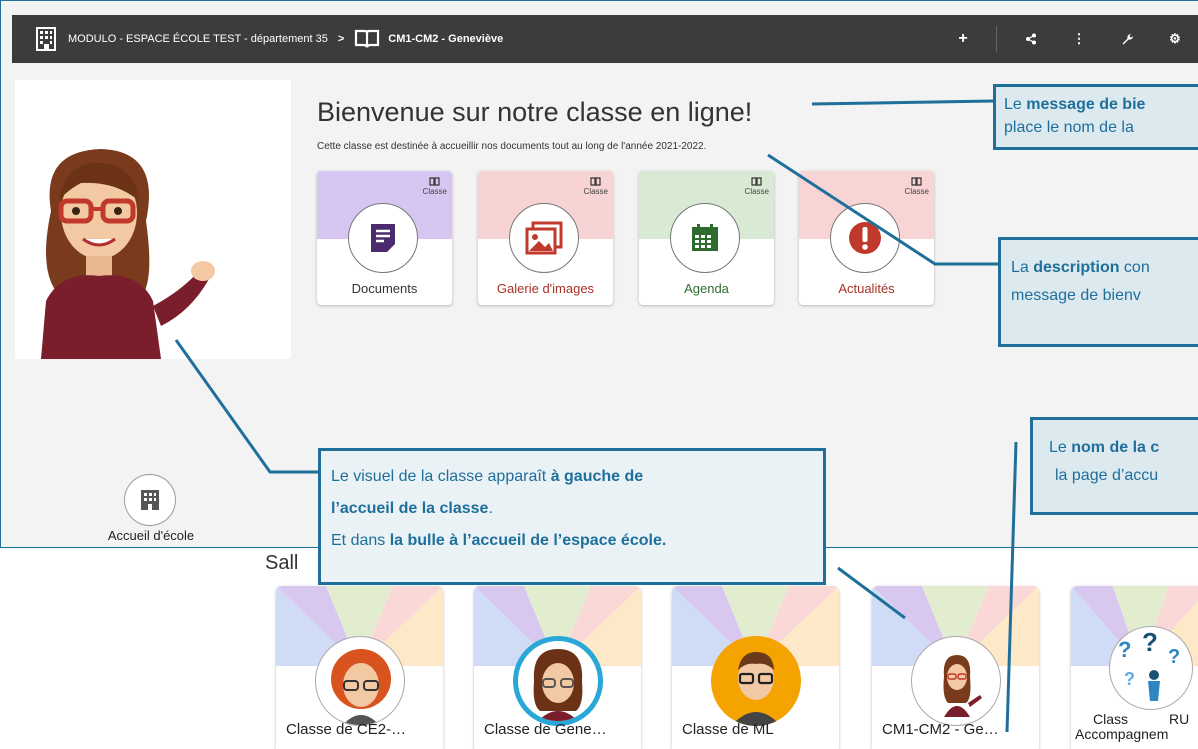  Describe the element at coordinates (866, 288) in the screenshot. I see `news-label: Actualités` at that location.